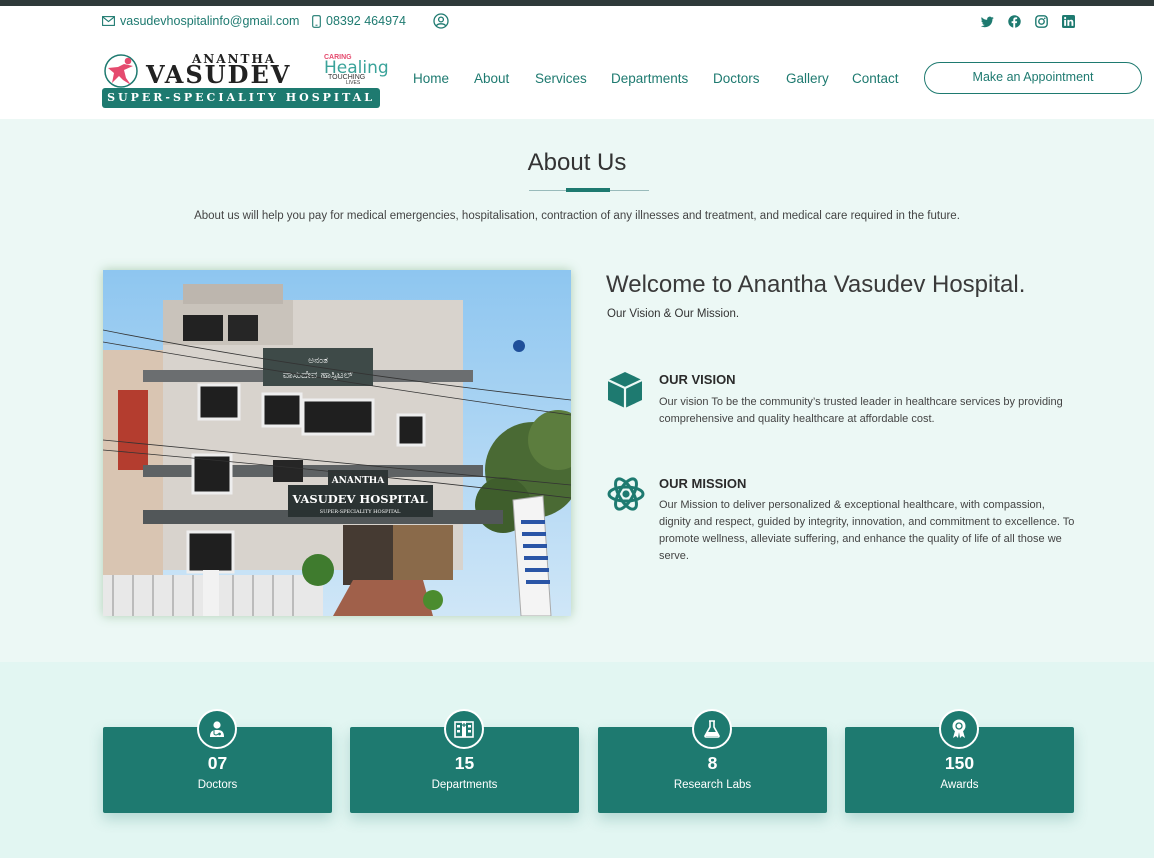  Describe the element at coordinates (210, 21) in the screenshot. I see `email-text: vasudevhospitalinfo@gmail.com` at that location.